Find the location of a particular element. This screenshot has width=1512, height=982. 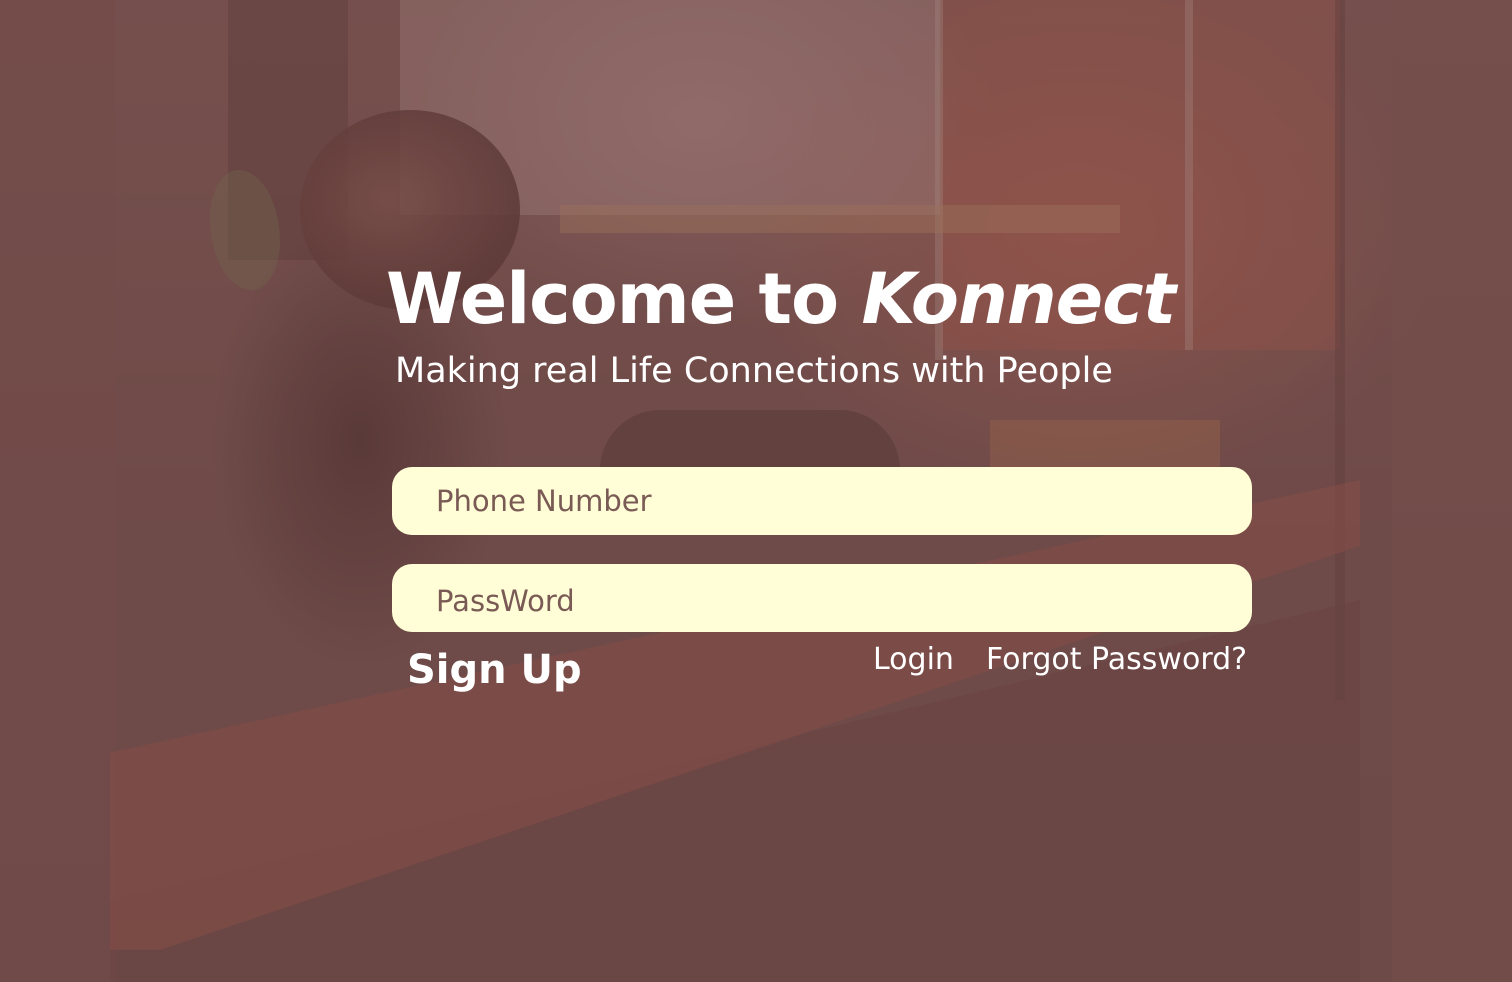

title-prefix: Welcome to is located at coordinates (612, 299).